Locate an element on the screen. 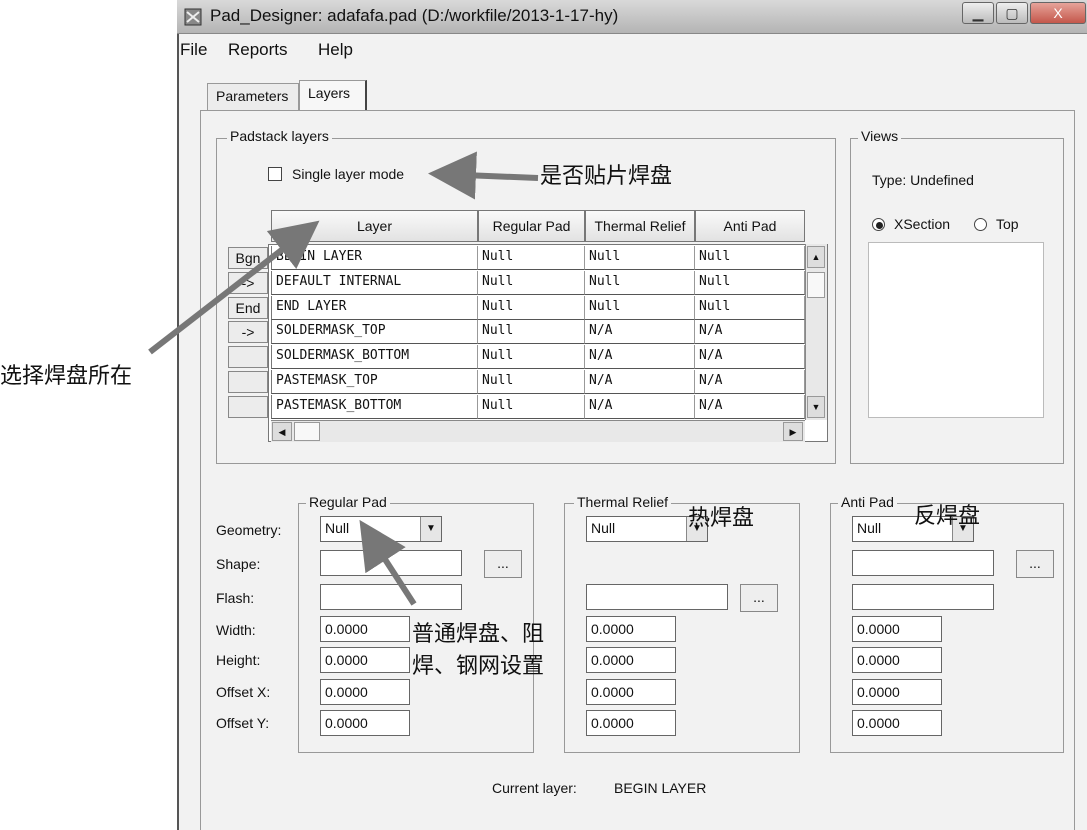  annotation-select-layer: 选择焊盘所在 is located at coordinates (66, 375).